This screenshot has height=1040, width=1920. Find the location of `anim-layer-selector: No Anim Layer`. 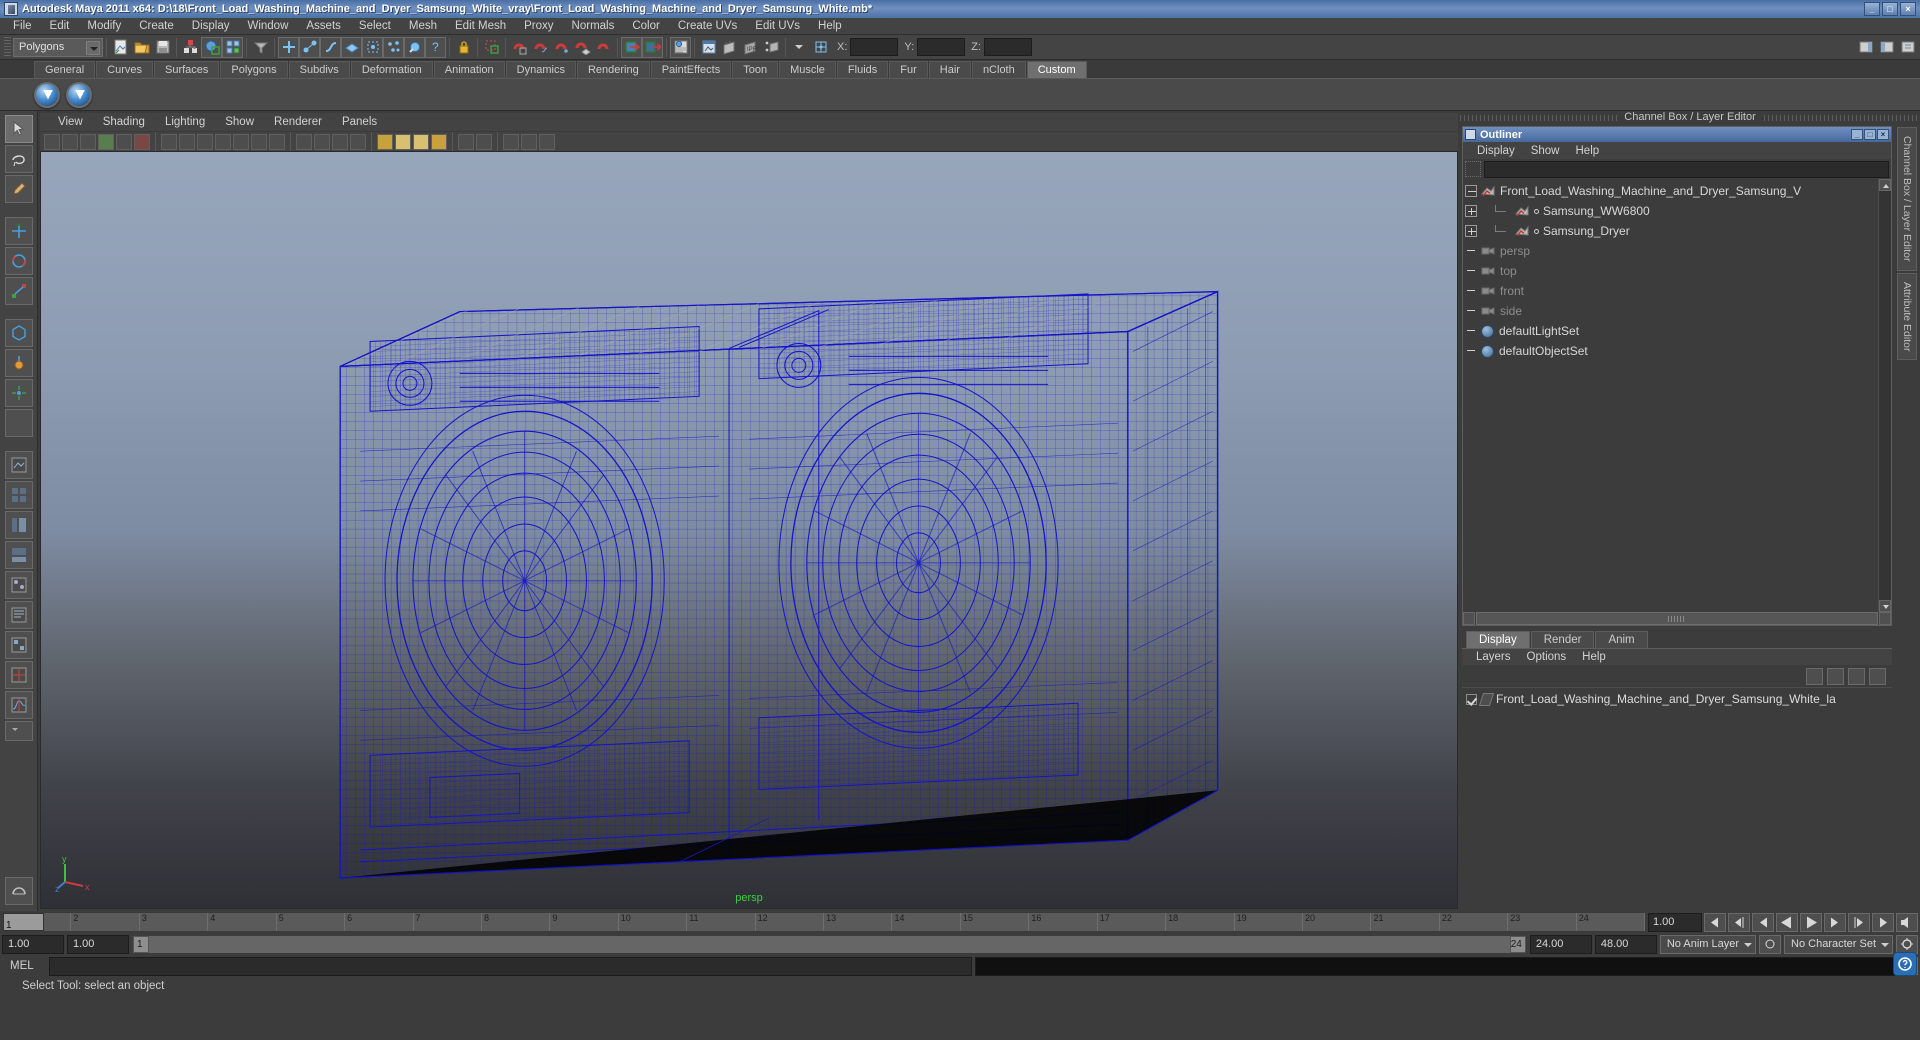

anim-layer-selector: No Anim Layer is located at coordinates (1708, 944).